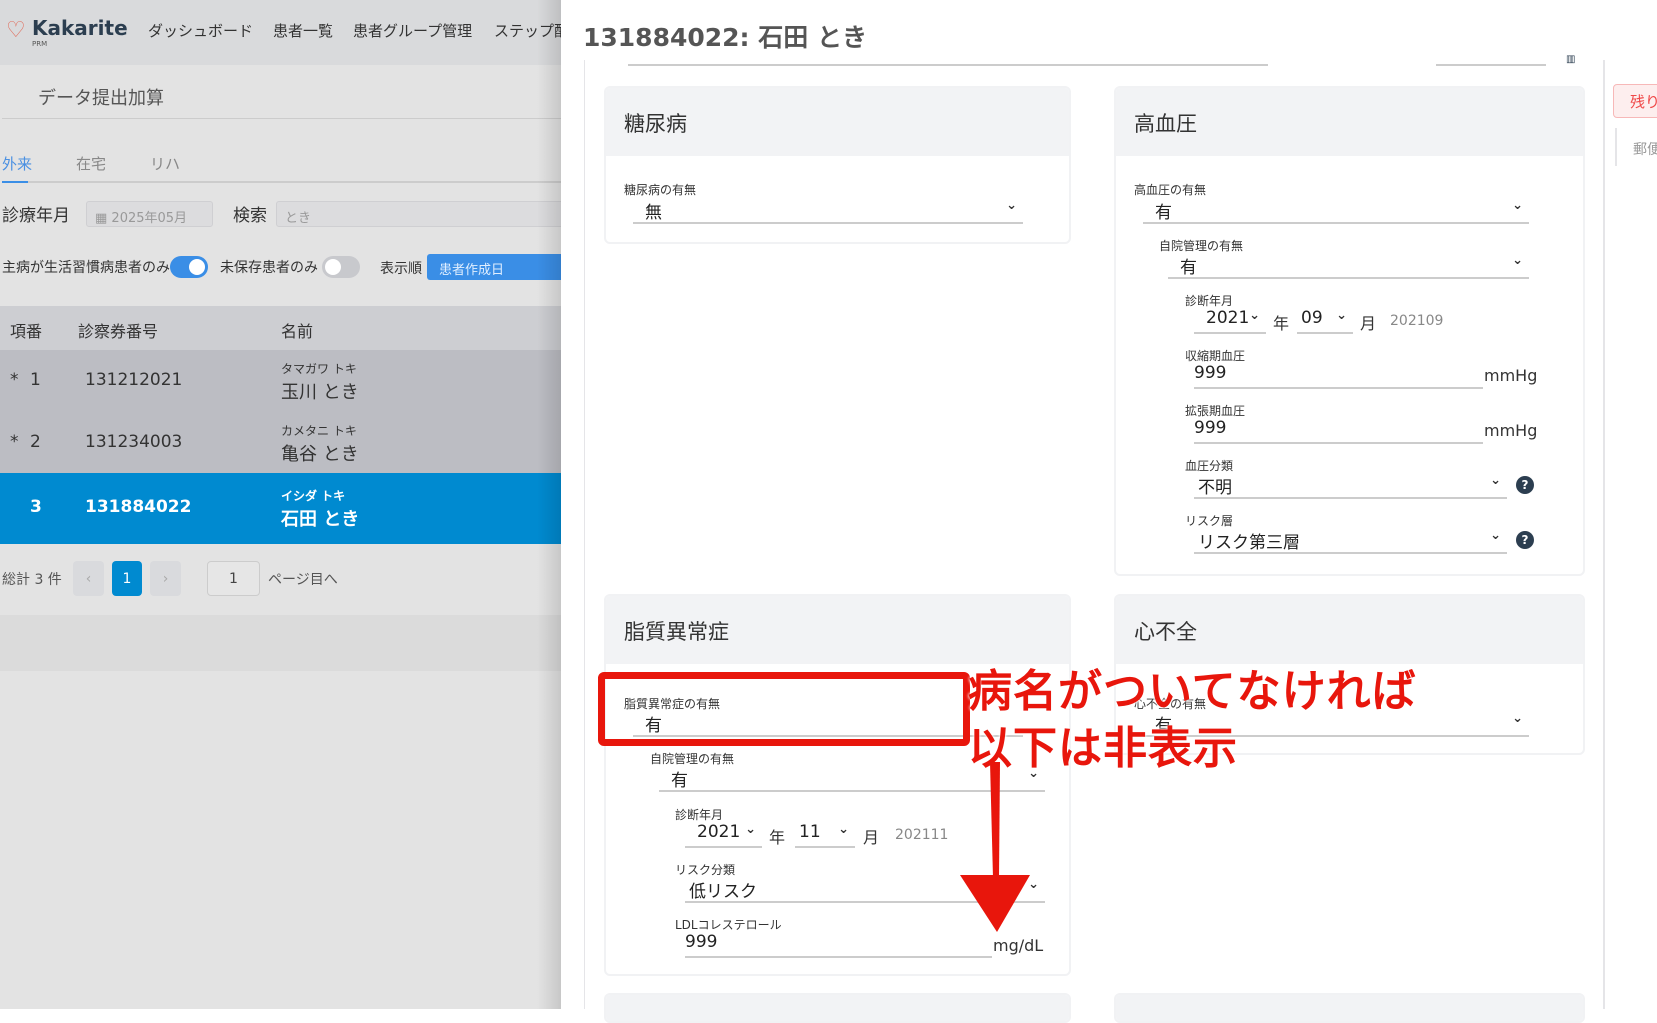 This screenshot has height=1023, width=1657. Describe the element at coordinates (165, 578) in the screenshot. I see `next-page-button: ›` at that location.